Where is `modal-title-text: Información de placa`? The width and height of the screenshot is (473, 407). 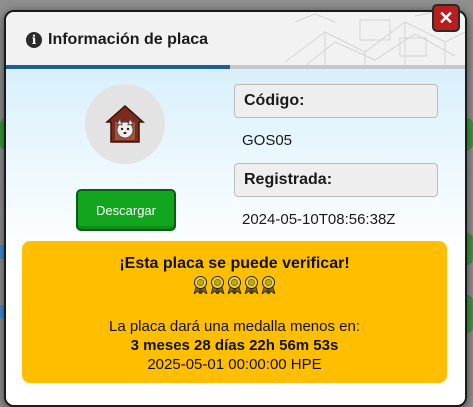 modal-title-text: Información de placa is located at coordinates (128, 39).